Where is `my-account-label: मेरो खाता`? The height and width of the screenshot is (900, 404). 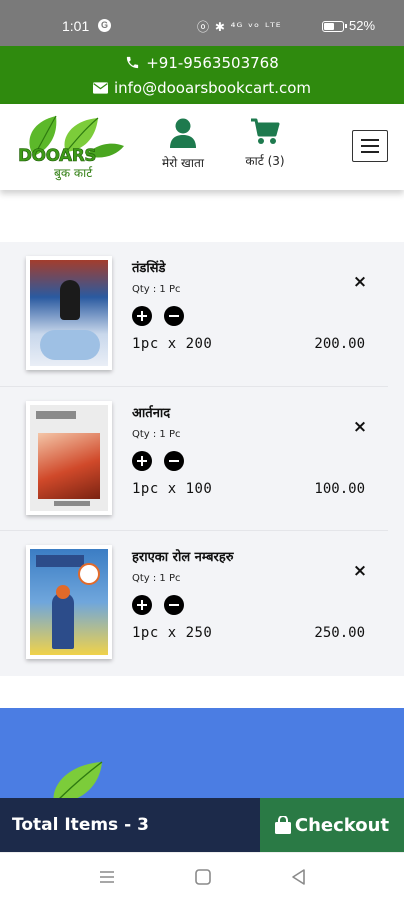 my-account-label: मेरो खाता is located at coordinates (183, 163).